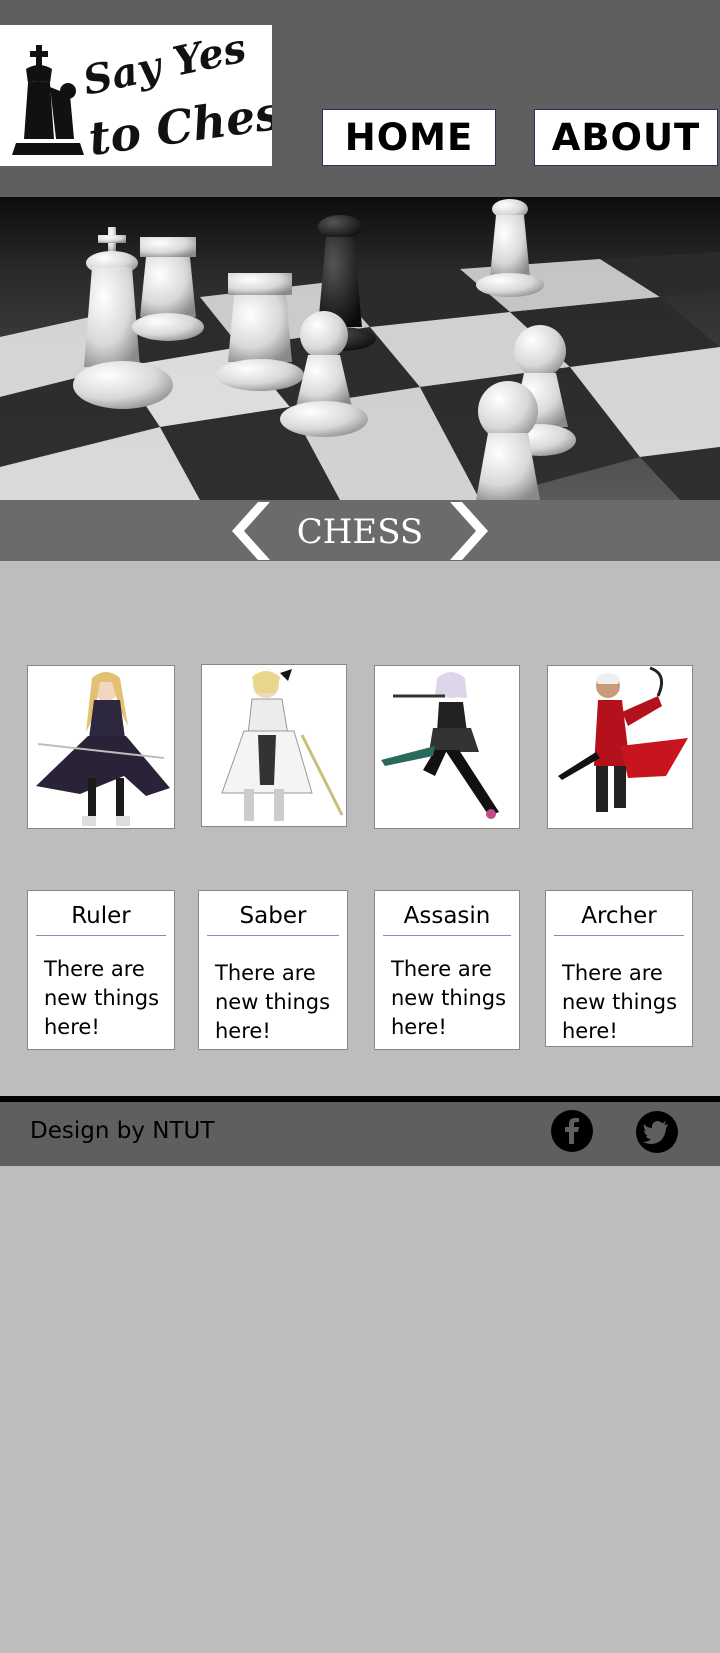 The image size is (720, 1653). Describe the element at coordinates (470, 531) in the screenshot. I see `chevron-right-icon` at that location.